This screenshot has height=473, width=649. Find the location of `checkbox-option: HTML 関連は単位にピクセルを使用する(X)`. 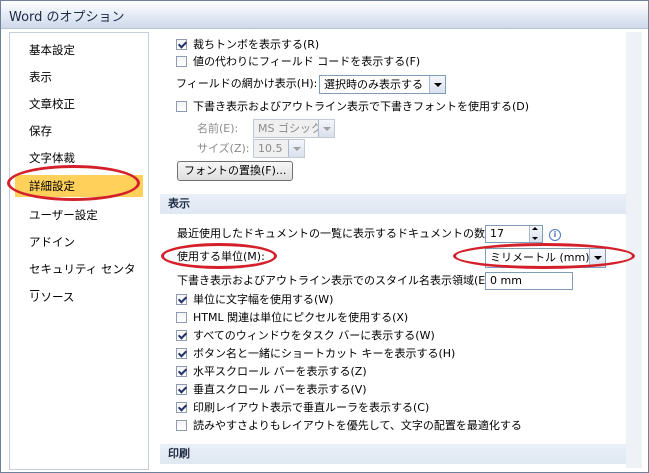

checkbox-option: HTML 関連は単位にピクセルを使用する(X) is located at coordinates (292, 318).